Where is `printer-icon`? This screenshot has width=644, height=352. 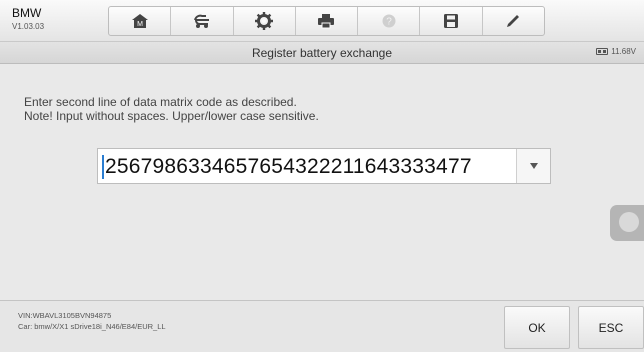
printer-icon is located at coordinates (326, 21).